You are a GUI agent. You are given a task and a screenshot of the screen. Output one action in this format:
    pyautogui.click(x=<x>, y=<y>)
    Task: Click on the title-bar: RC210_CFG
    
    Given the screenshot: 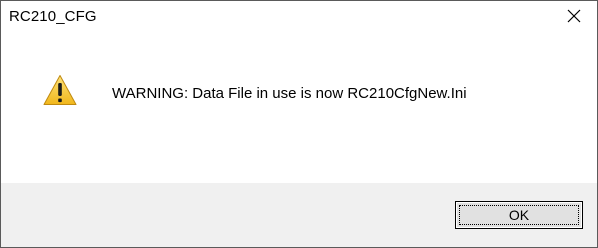 What is the action you would take?
    pyautogui.click(x=299, y=16)
    